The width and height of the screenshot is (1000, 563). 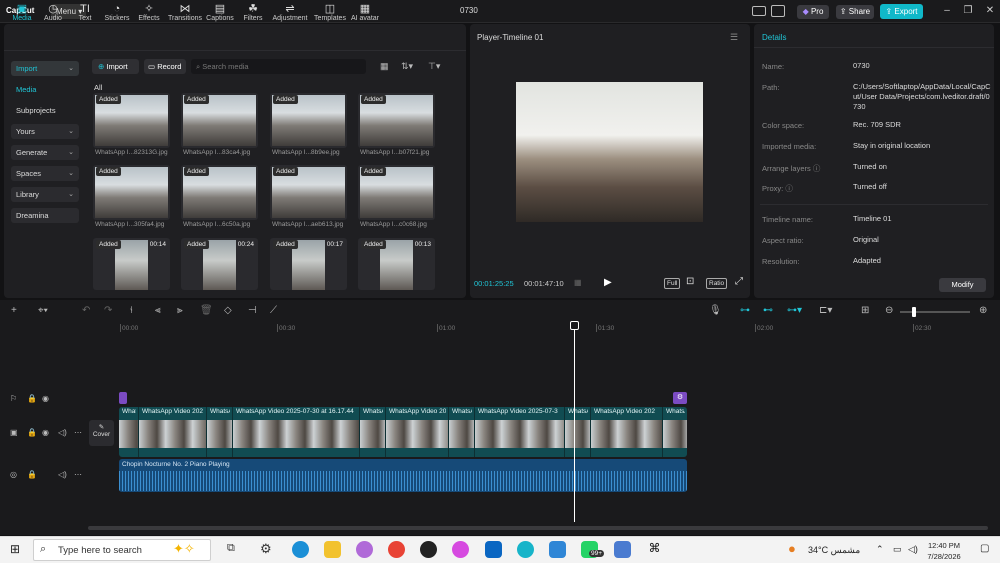 I want to click on link-icon: ⊶, so click(x=745, y=310).